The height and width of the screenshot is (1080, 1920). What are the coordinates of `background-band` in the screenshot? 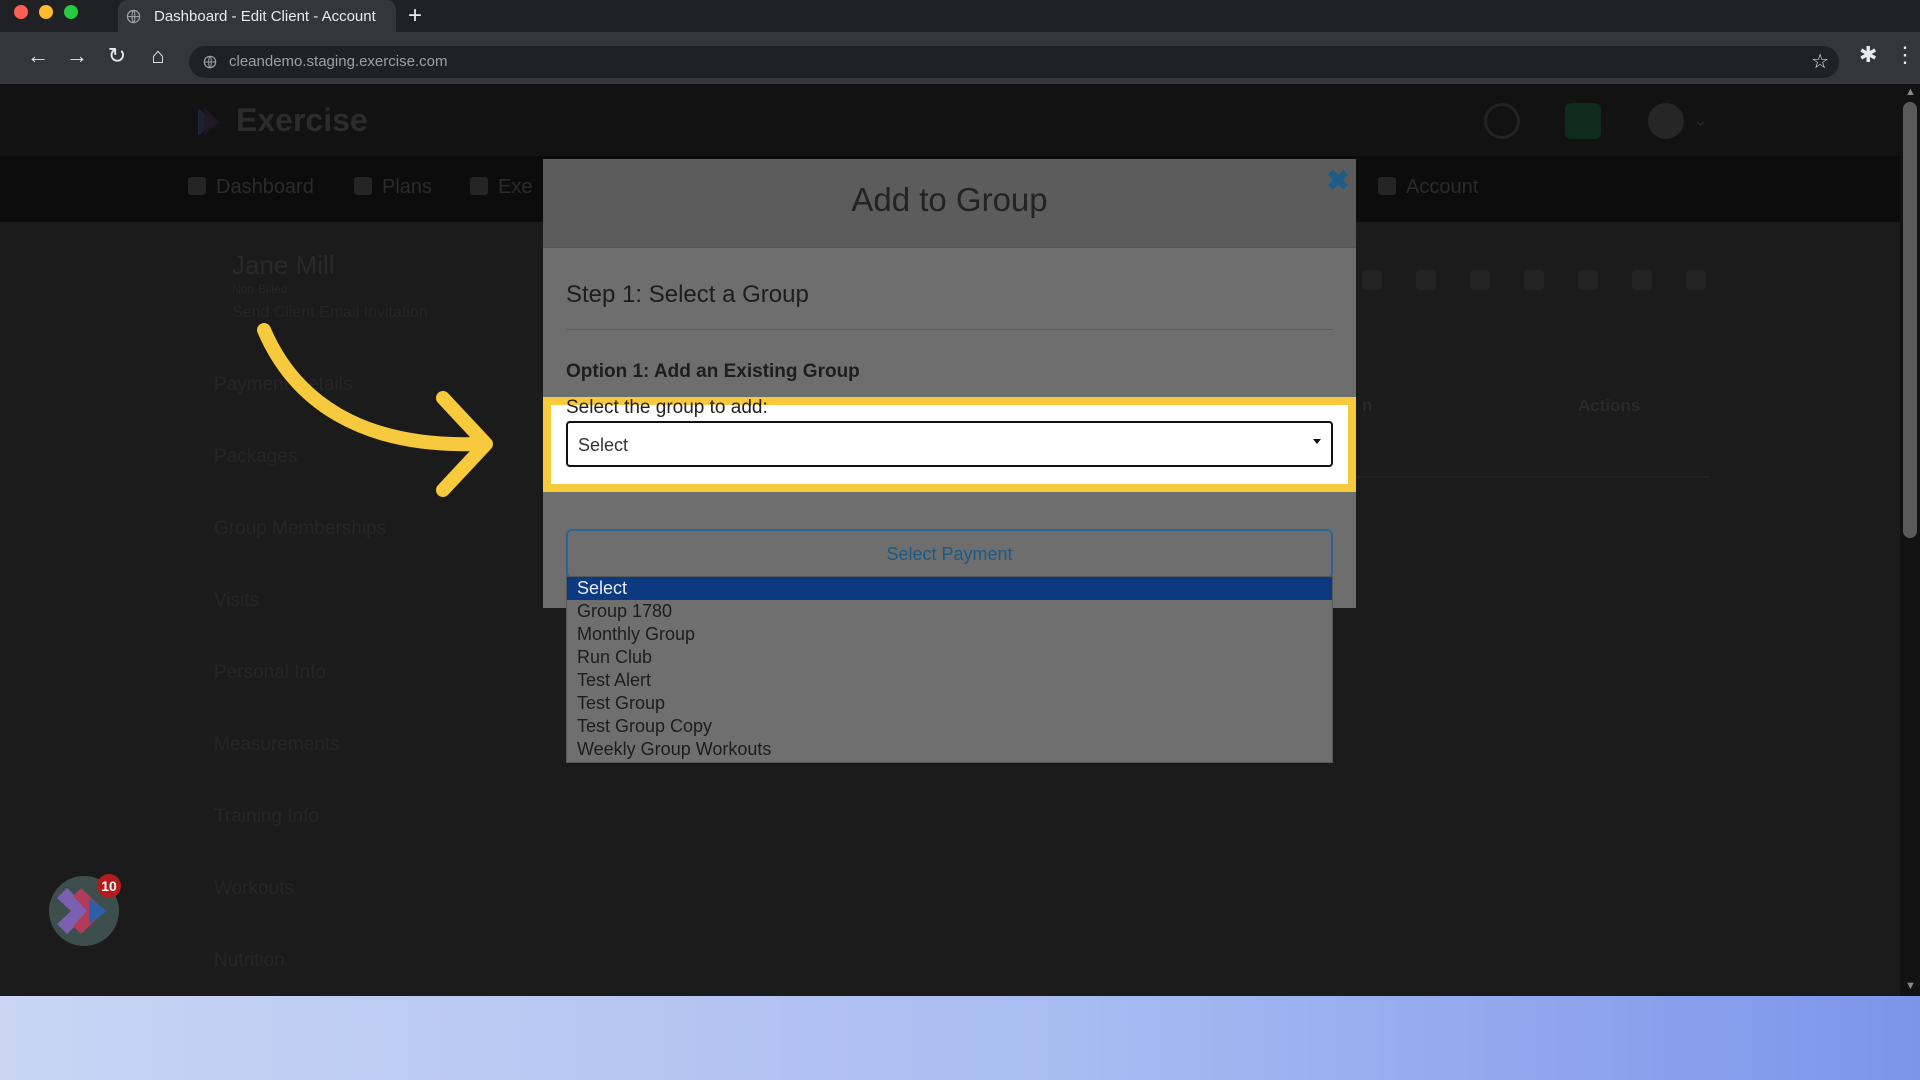 It's located at (960, 1038).